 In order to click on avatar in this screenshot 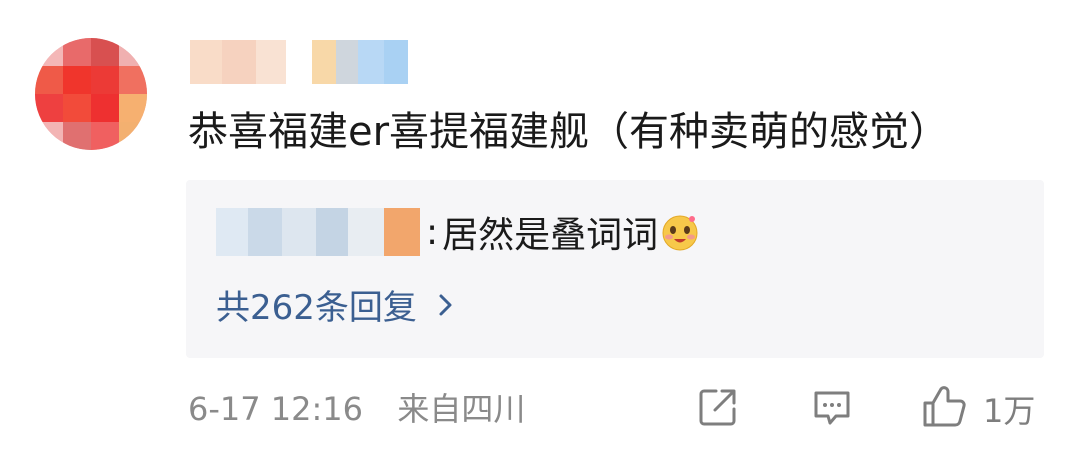, I will do `click(91, 94)`.